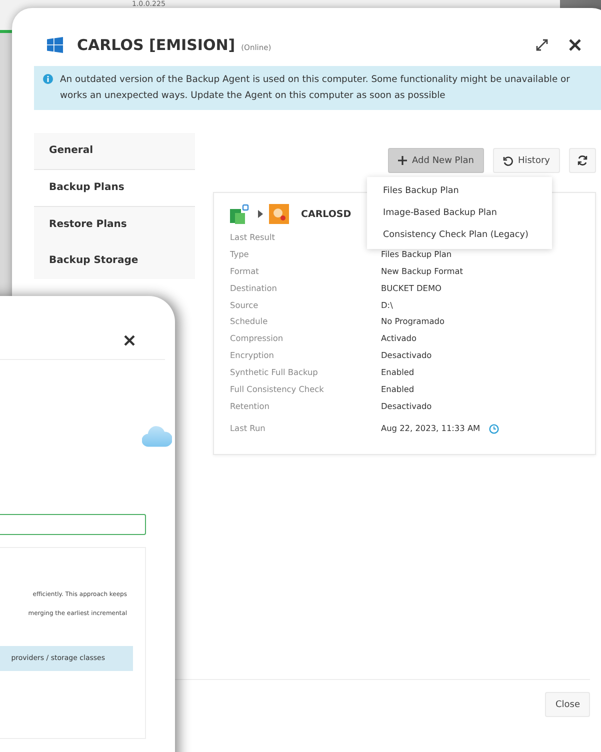  Describe the element at coordinates (156, 45) in the screenshot. I see `window-title: CARLOS [EMISION]` at that location.